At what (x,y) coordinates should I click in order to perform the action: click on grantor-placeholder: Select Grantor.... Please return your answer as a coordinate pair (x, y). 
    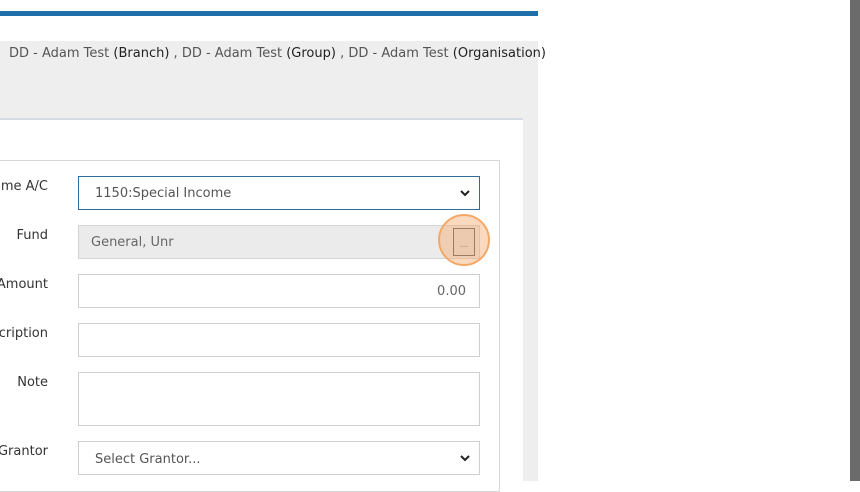
    Looking at the image, I should click on (148, 459).